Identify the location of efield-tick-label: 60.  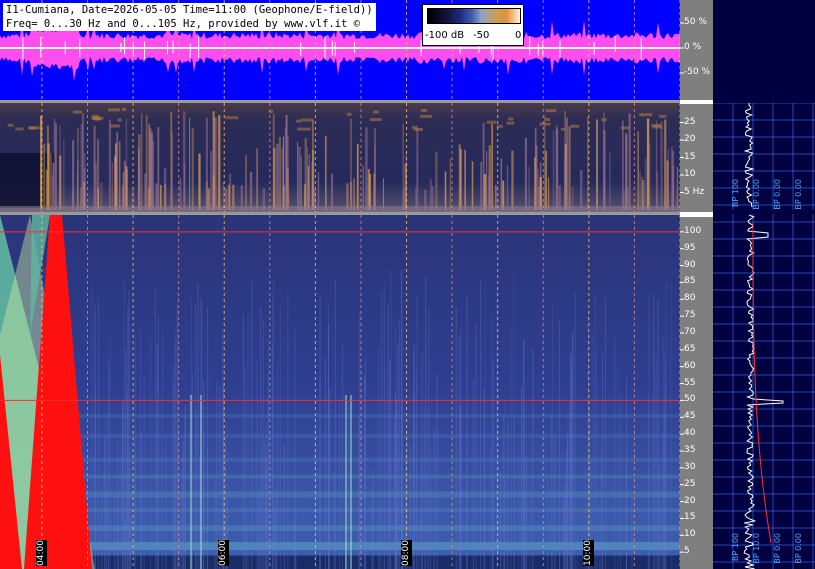
(690, 365).